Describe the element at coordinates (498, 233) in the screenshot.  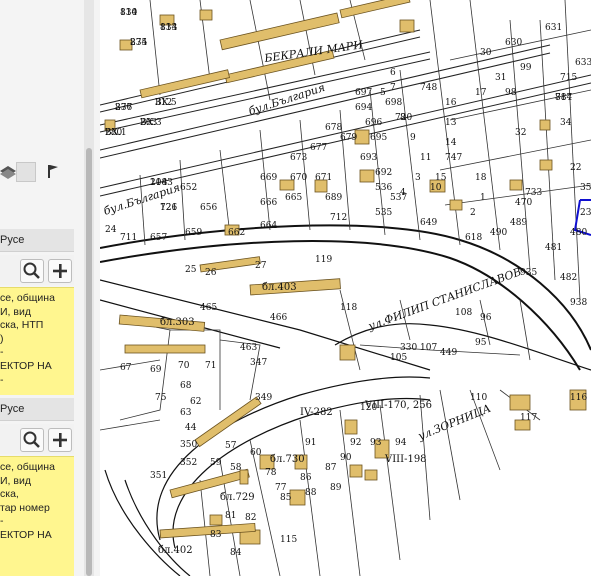
I see `parcel-number: 490` at that location.